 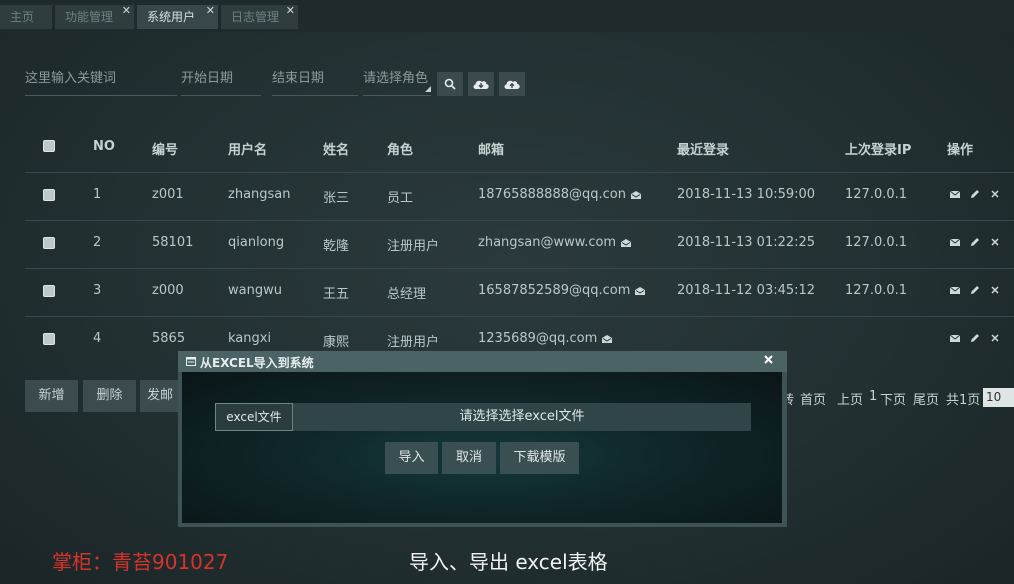 What do you see at coordinates (173, 242) in the screenshot?
I see `cell-code: 58101` at bounding box center [173, 242].